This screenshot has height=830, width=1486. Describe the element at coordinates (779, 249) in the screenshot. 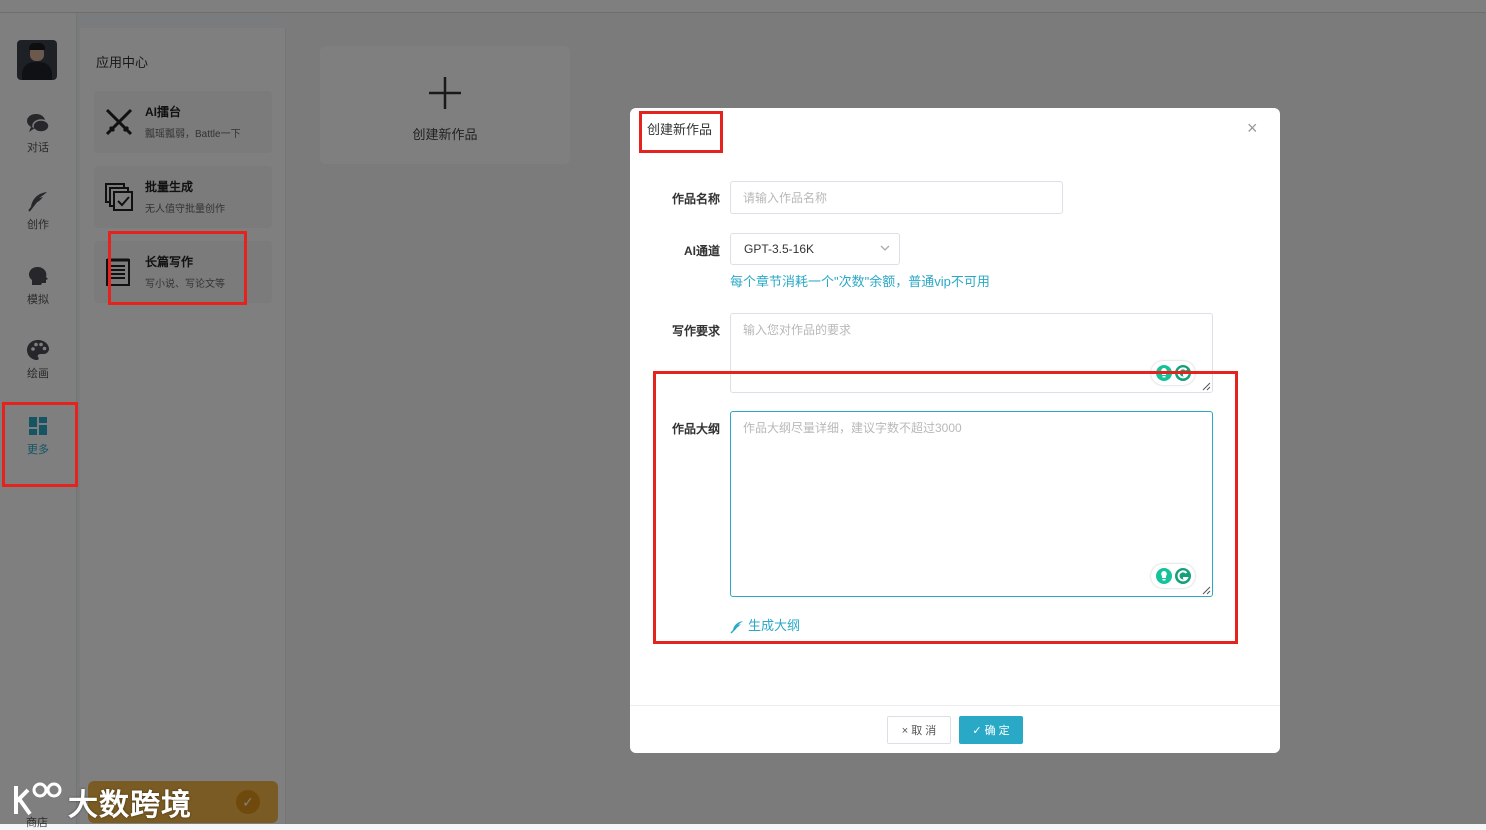

I see `selected-channel: GPT-3.5-16K` at that location.